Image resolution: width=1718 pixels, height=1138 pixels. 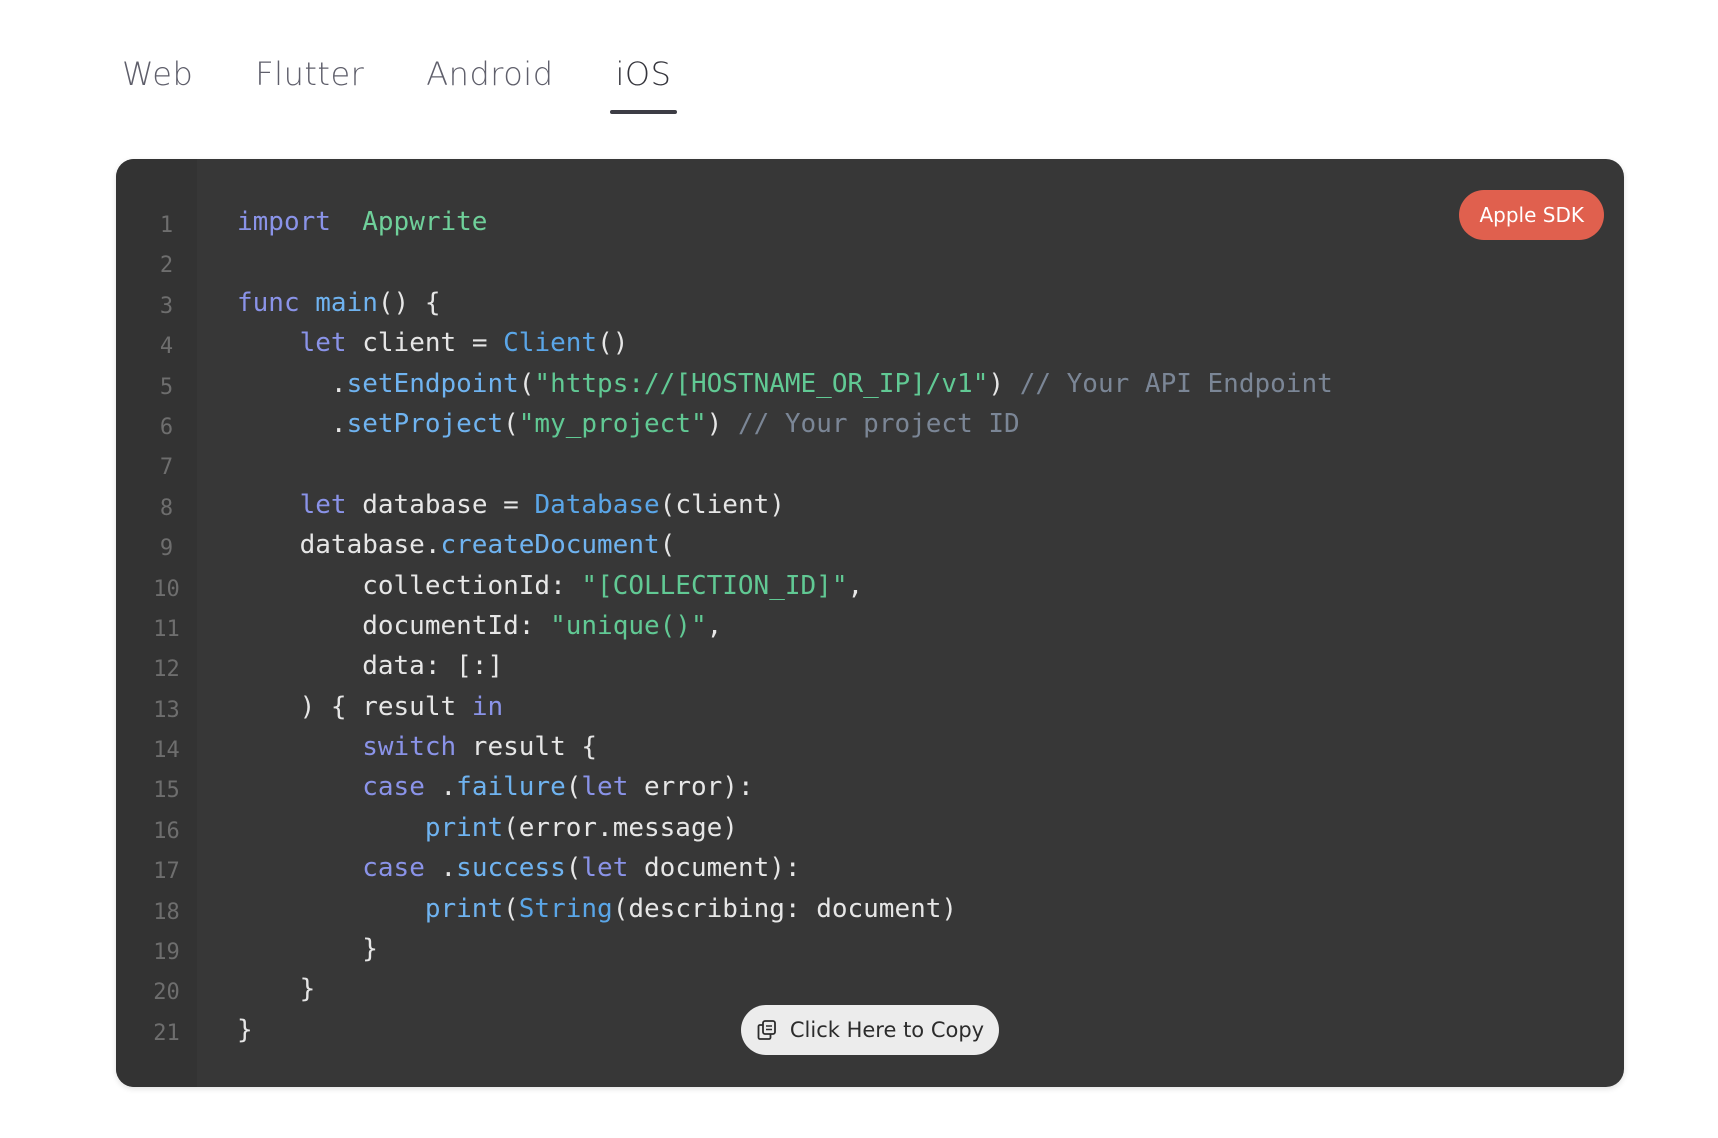 What do you see at coordinates (370, 666) in the screenshot?
I see `code-token: data: [:]` at bounding box center [370, 666].